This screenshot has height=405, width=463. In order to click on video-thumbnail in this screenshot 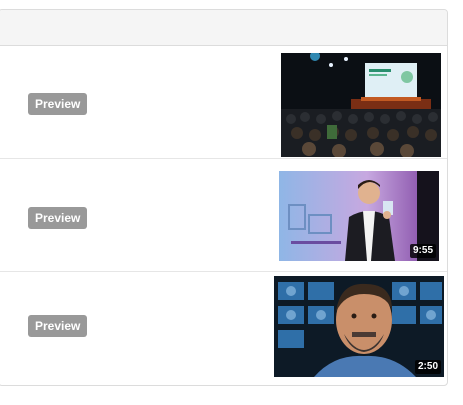, I will do `click(361, 105)`.